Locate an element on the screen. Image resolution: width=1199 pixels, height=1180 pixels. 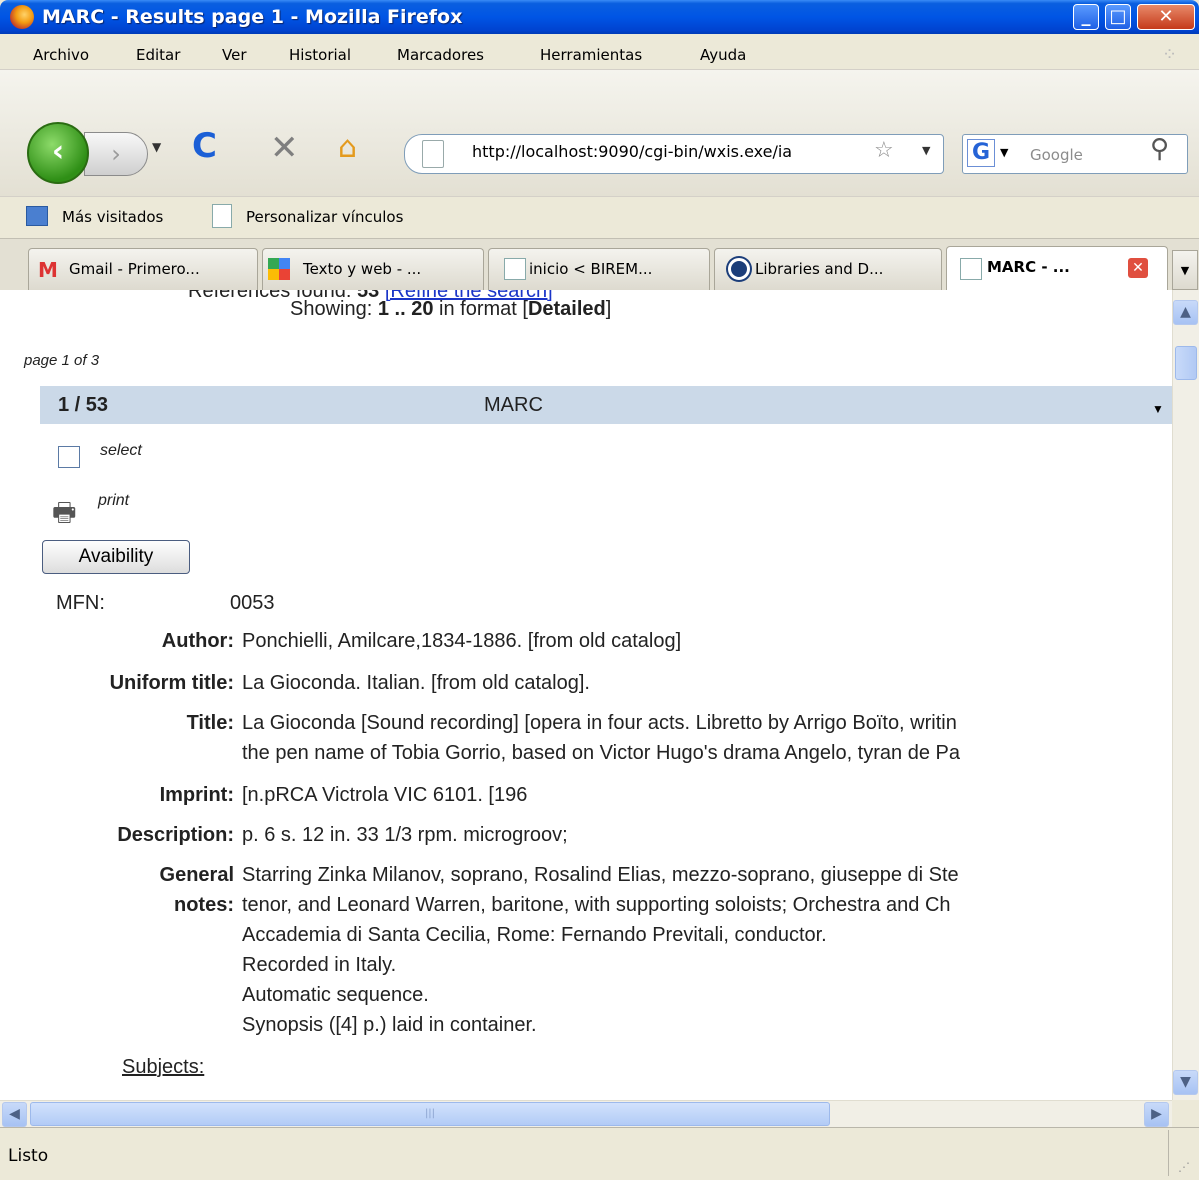
print-icon: 🖶 is located at coordinates (70, 510).